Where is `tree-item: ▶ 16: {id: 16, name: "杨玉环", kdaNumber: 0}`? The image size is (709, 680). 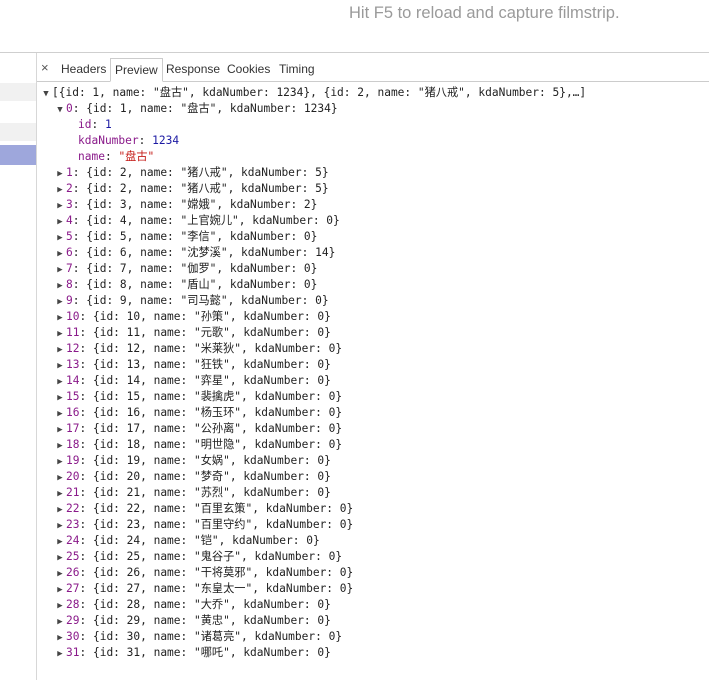
tree-item: ▶ 16: {id: 16, name: "杨玉环", kdaNumber: 0} is located at coordinates (373, 413).